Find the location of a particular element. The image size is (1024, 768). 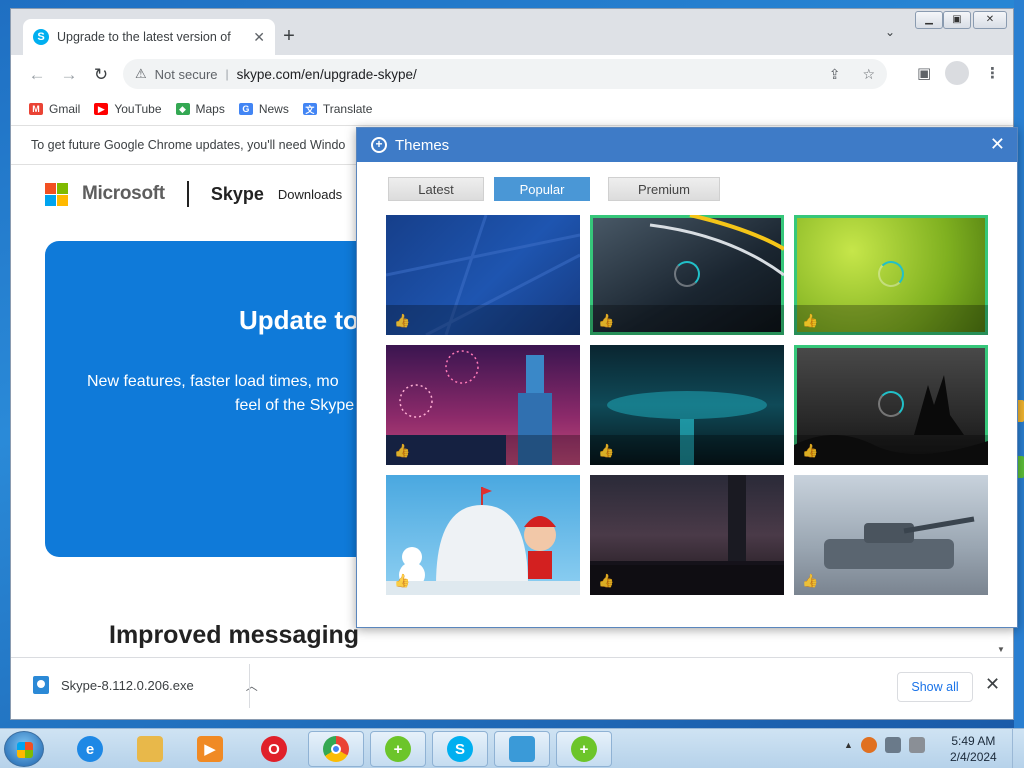

chevron-up-icon: ︿ is located at coordinates (252, 685).